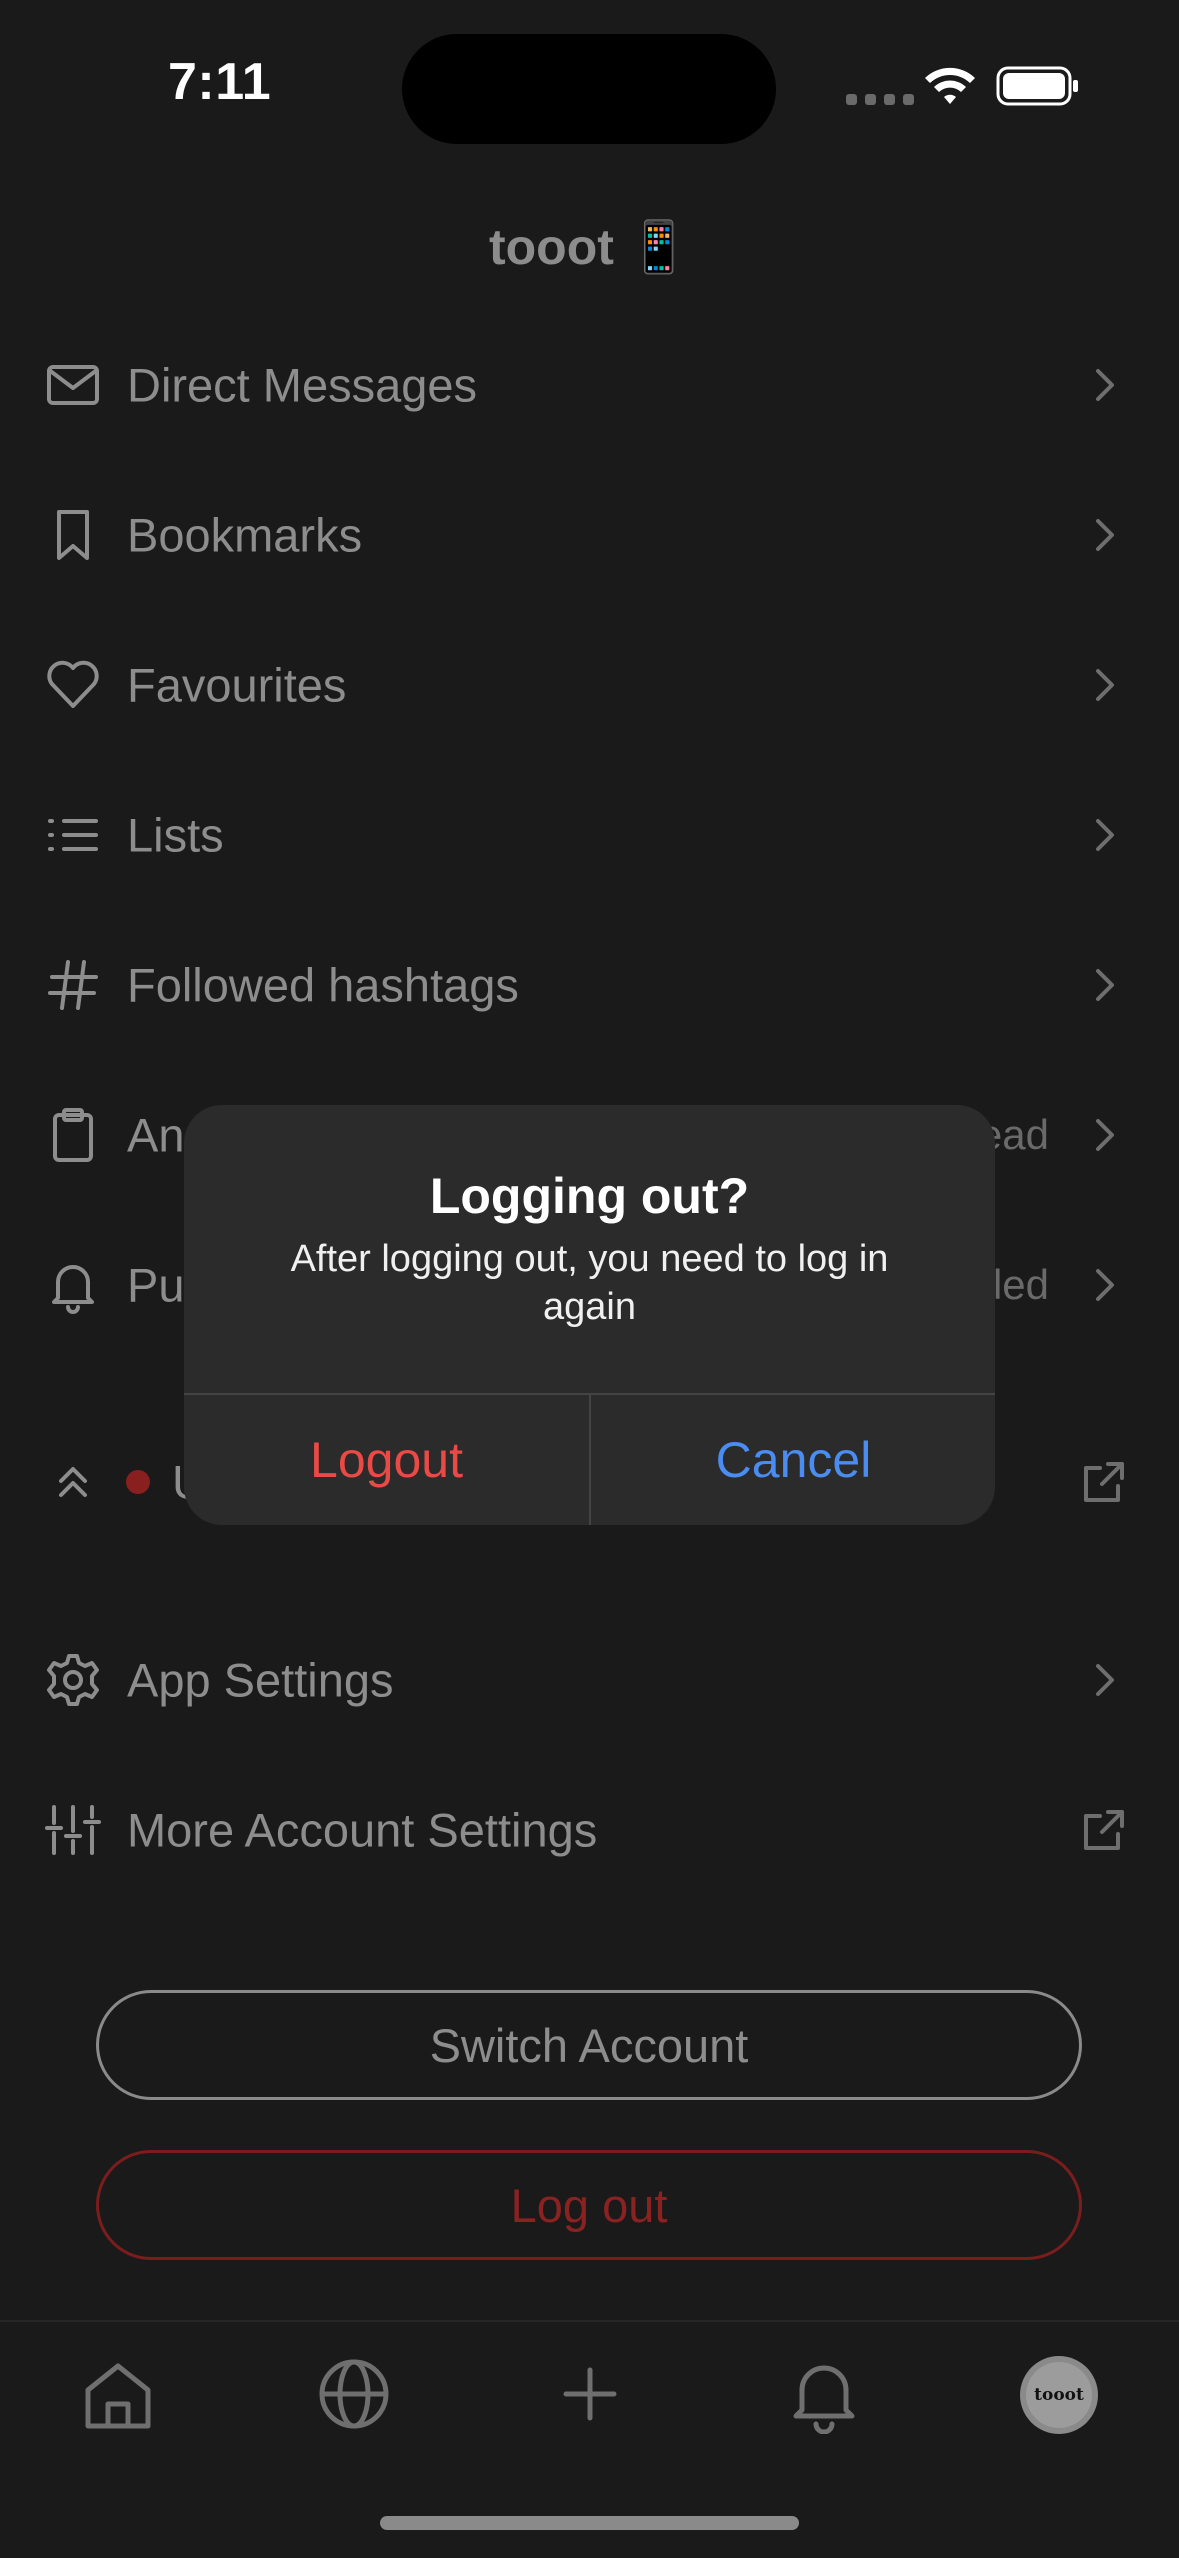 This screenshot has width=1179, height=2558. Describe the element at coordinates (138, 1482) in the screenshot. I see `unread-dot` at that location.